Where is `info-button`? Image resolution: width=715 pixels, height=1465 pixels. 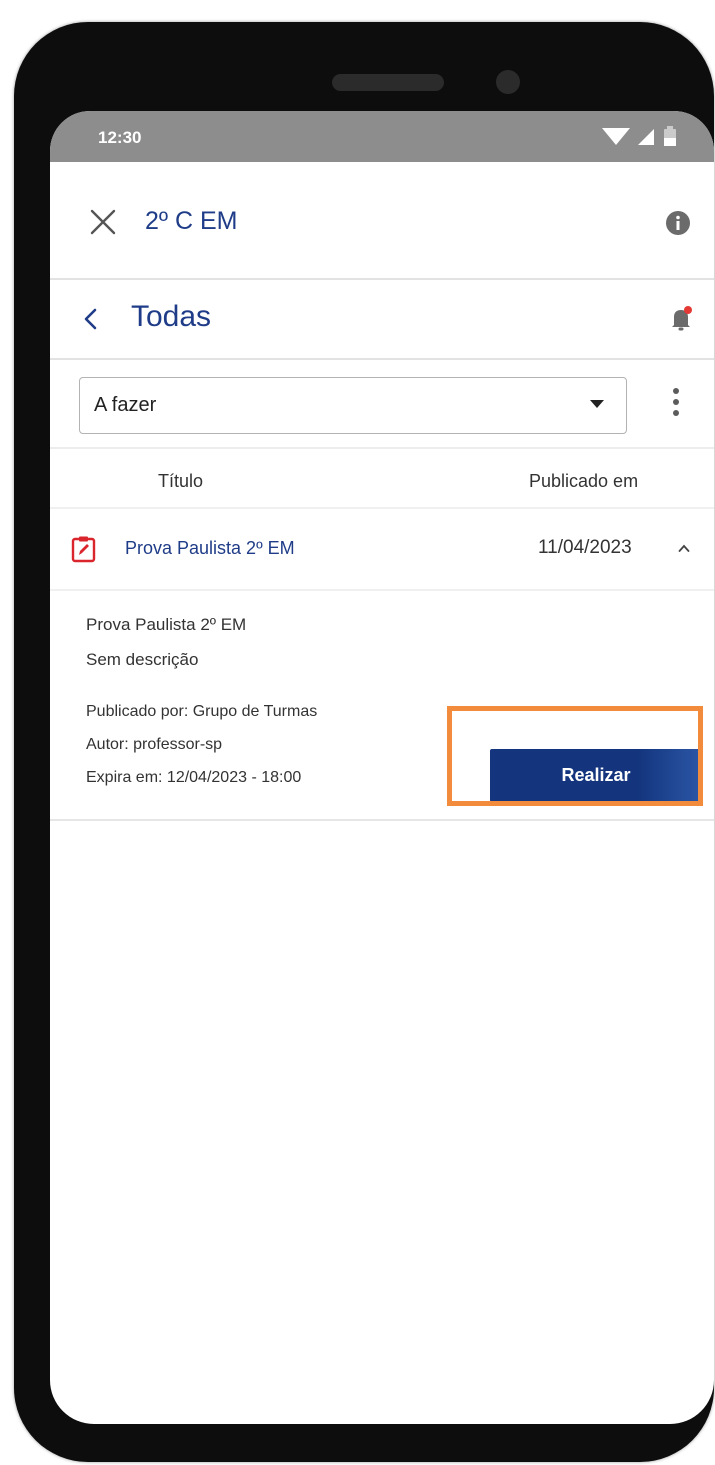 info-button is located at coordinates (678, 223).